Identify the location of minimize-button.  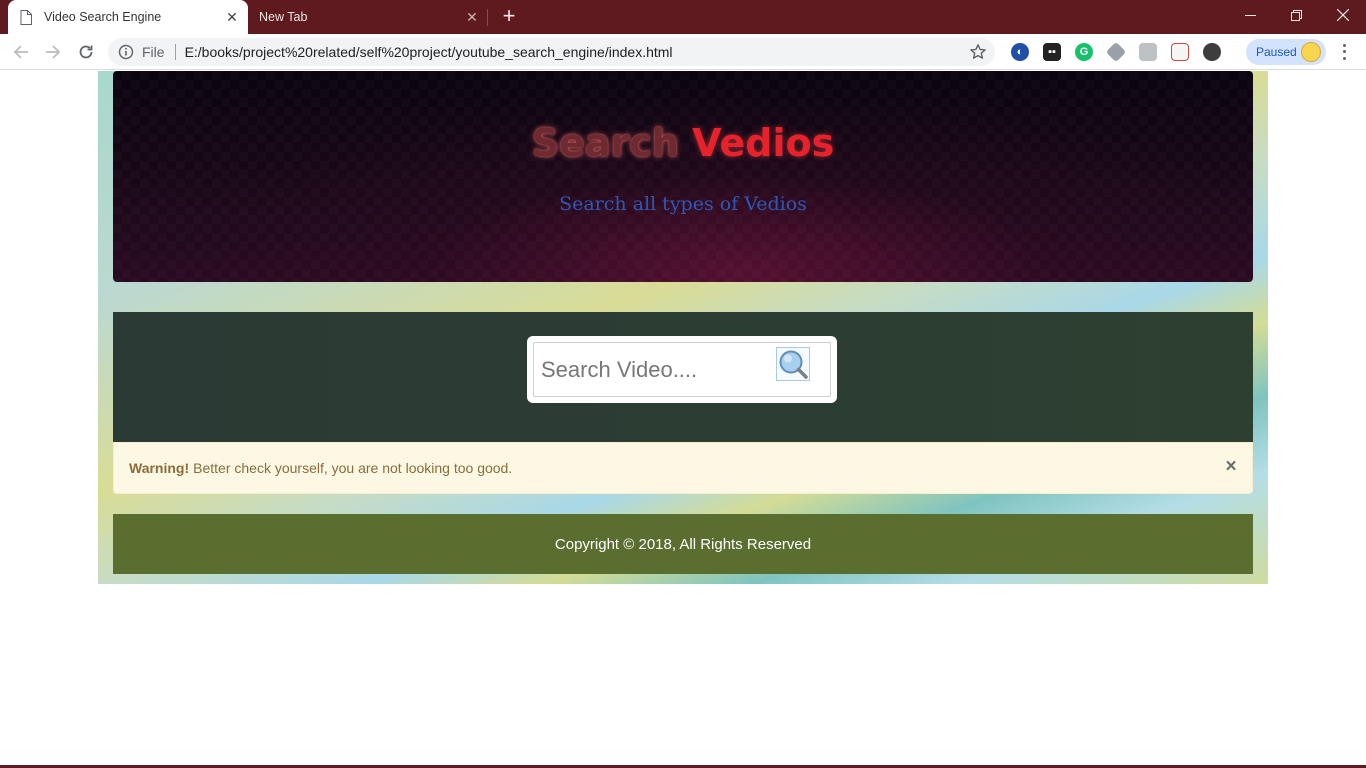
(1250, 15).